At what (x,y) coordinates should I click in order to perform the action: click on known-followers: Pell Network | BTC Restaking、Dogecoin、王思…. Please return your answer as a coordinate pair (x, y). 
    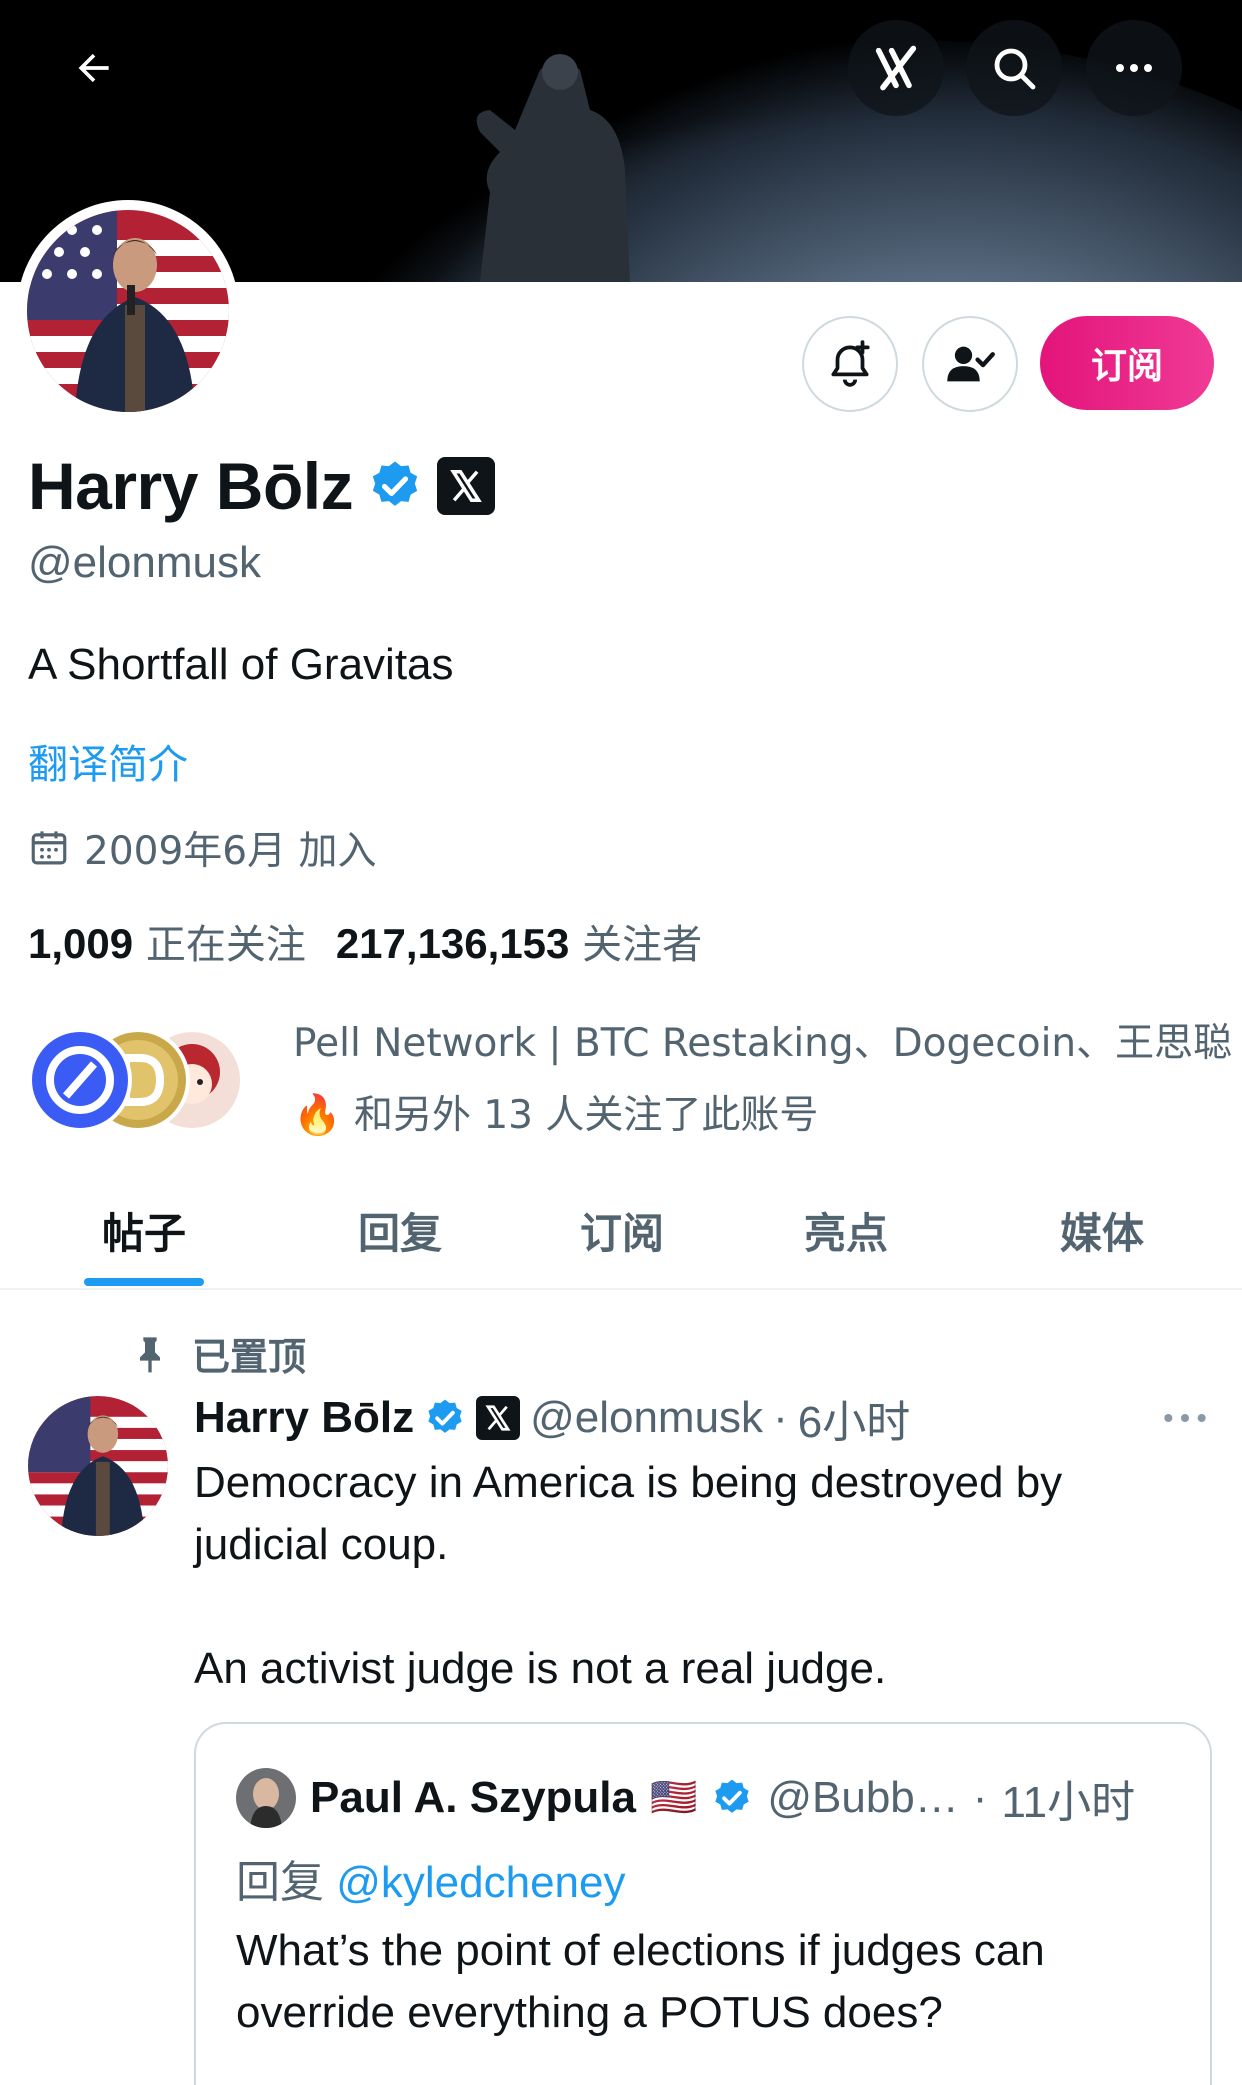
    Looking at the image, I should click on (630, 1078).